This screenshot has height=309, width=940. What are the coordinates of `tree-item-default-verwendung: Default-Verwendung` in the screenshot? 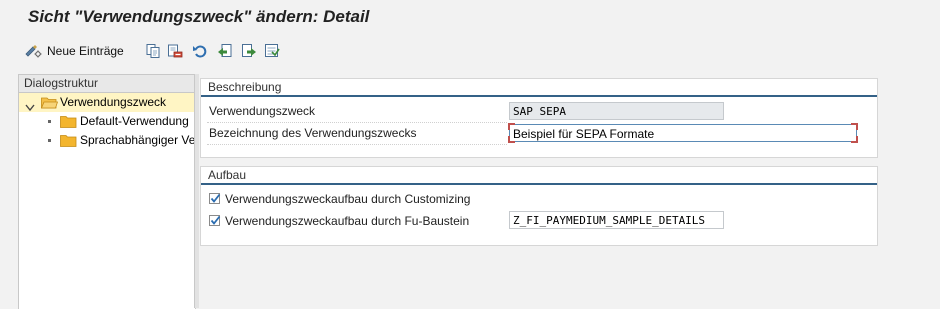 It's located at (107, 121).